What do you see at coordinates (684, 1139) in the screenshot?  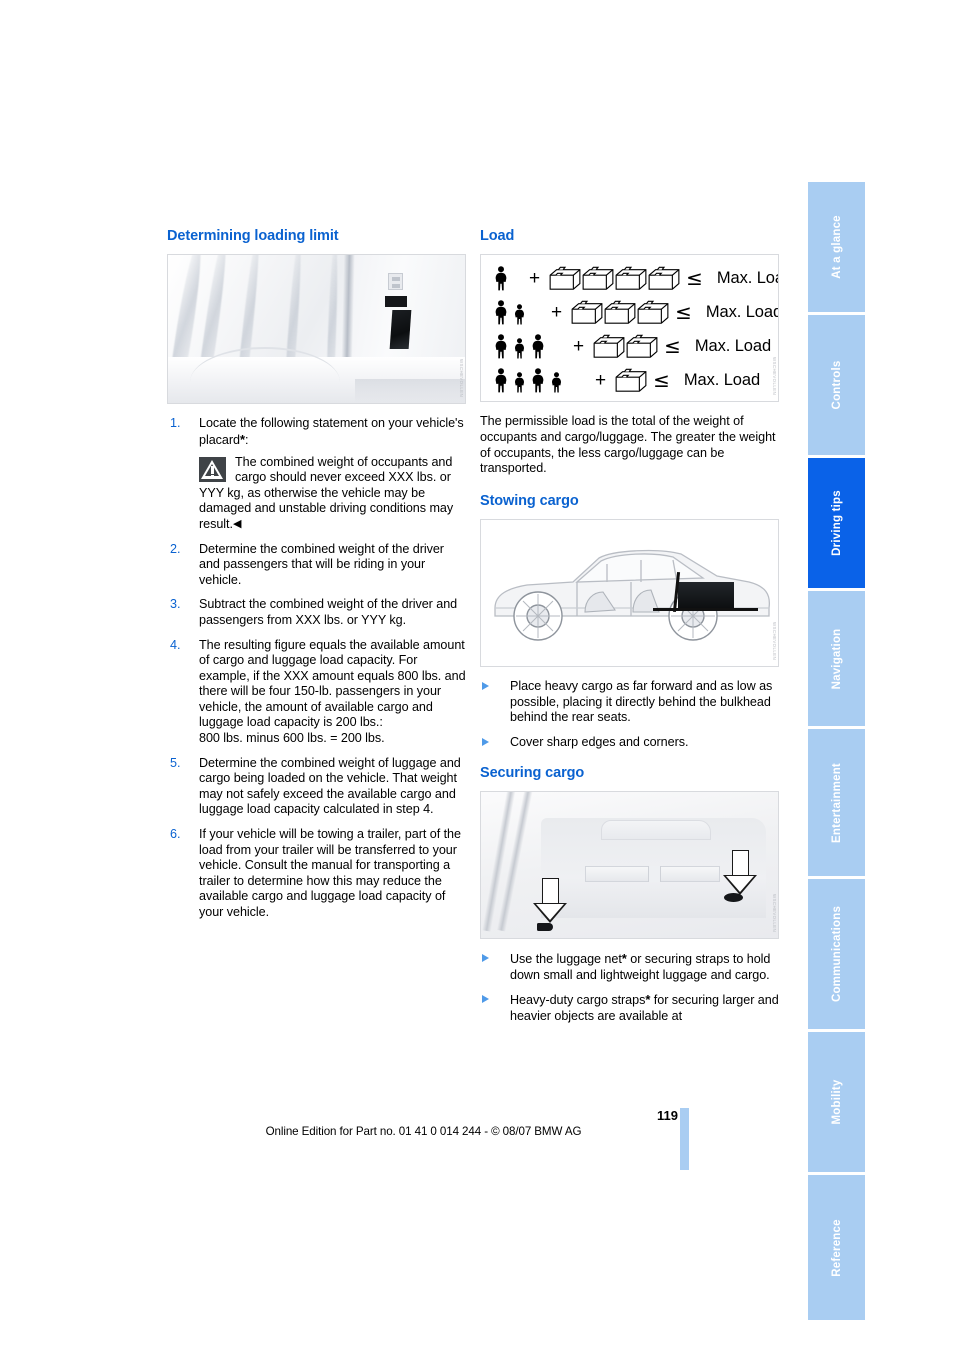 I see `page-edge-marker` at bounding box center [684, 1139].